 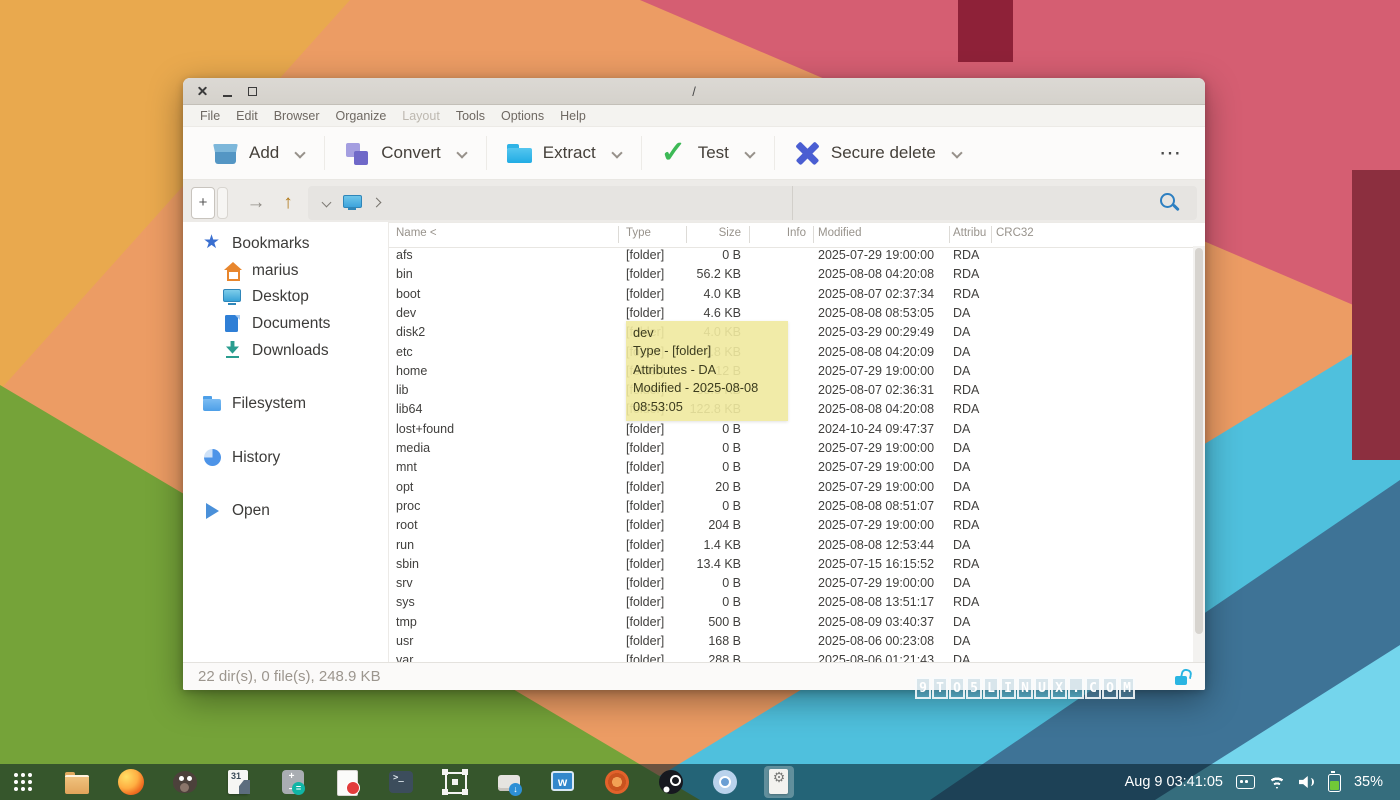 What do you see at coordinates (185, 782) in the screenshot?
I see `taskbar-gimp` at bounding box center [185, 782].